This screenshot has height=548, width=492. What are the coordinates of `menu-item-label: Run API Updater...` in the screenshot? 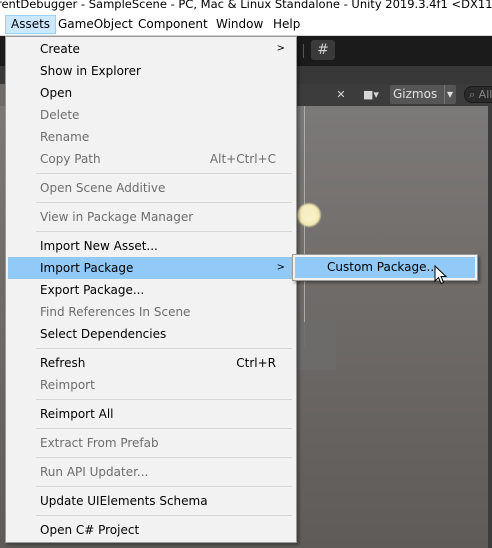 It's located at (94, 472).